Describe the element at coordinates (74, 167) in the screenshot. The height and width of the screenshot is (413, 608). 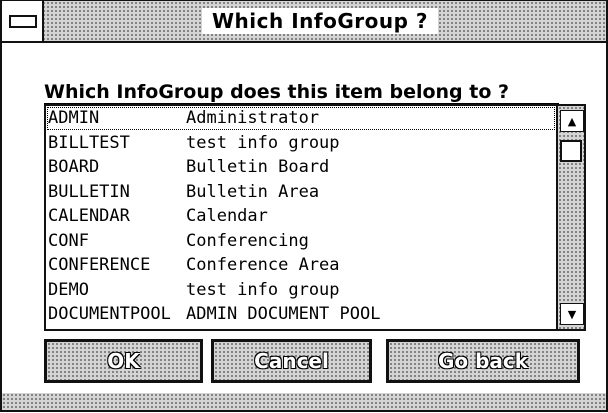
I see `infogroup-code: BOARD` at that location.